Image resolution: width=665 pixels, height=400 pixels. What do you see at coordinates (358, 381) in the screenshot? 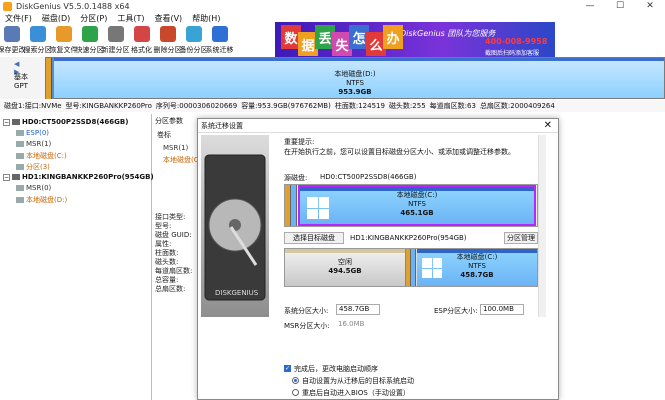
I see `auto-boot-label: 自动设置为从迁移后的目标系统启动` at bounding box center [358, 381].